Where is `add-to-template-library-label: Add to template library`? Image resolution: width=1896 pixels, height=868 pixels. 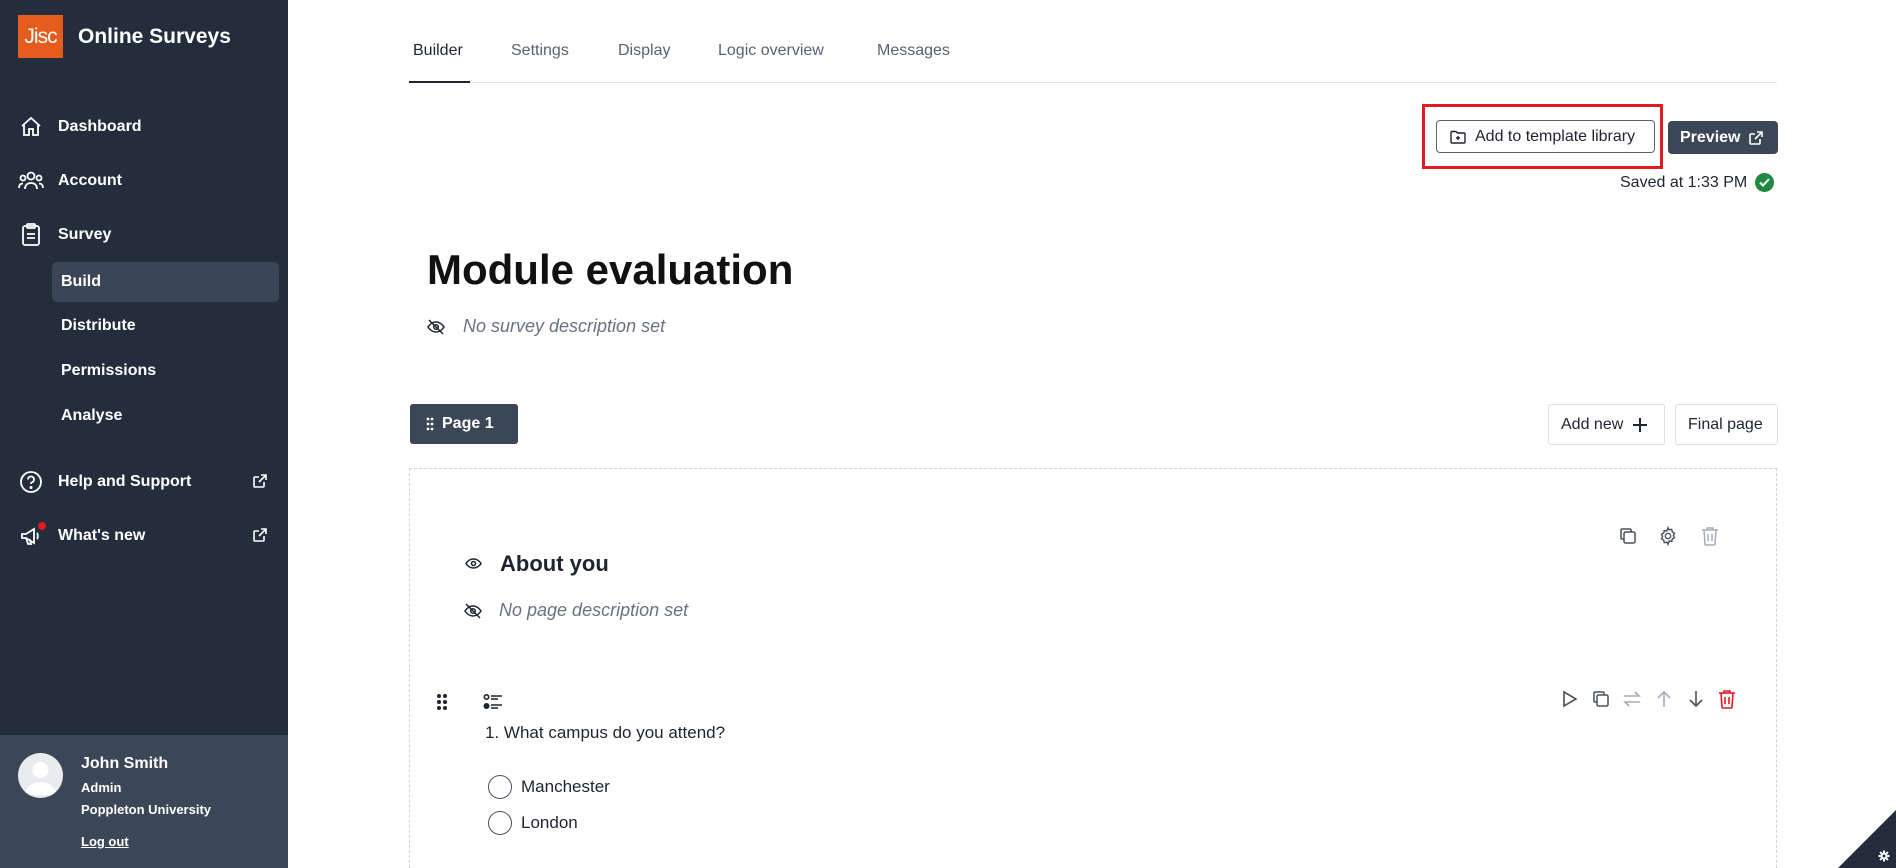
add-to-template-library-label: Add to template library is located at coordinates (1555, 136).